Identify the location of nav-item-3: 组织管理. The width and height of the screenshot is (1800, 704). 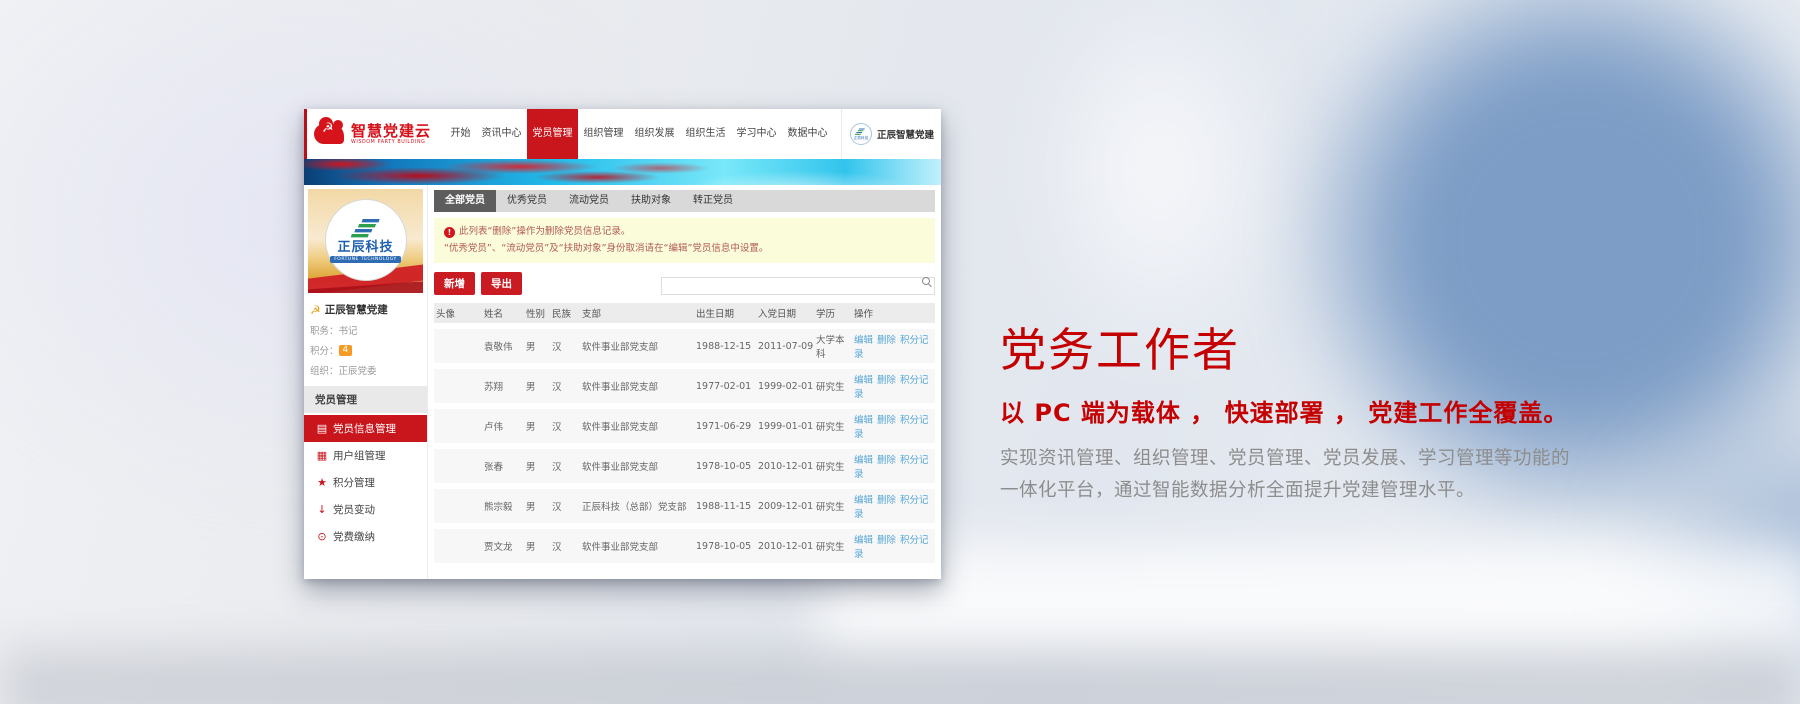
(603, 134).